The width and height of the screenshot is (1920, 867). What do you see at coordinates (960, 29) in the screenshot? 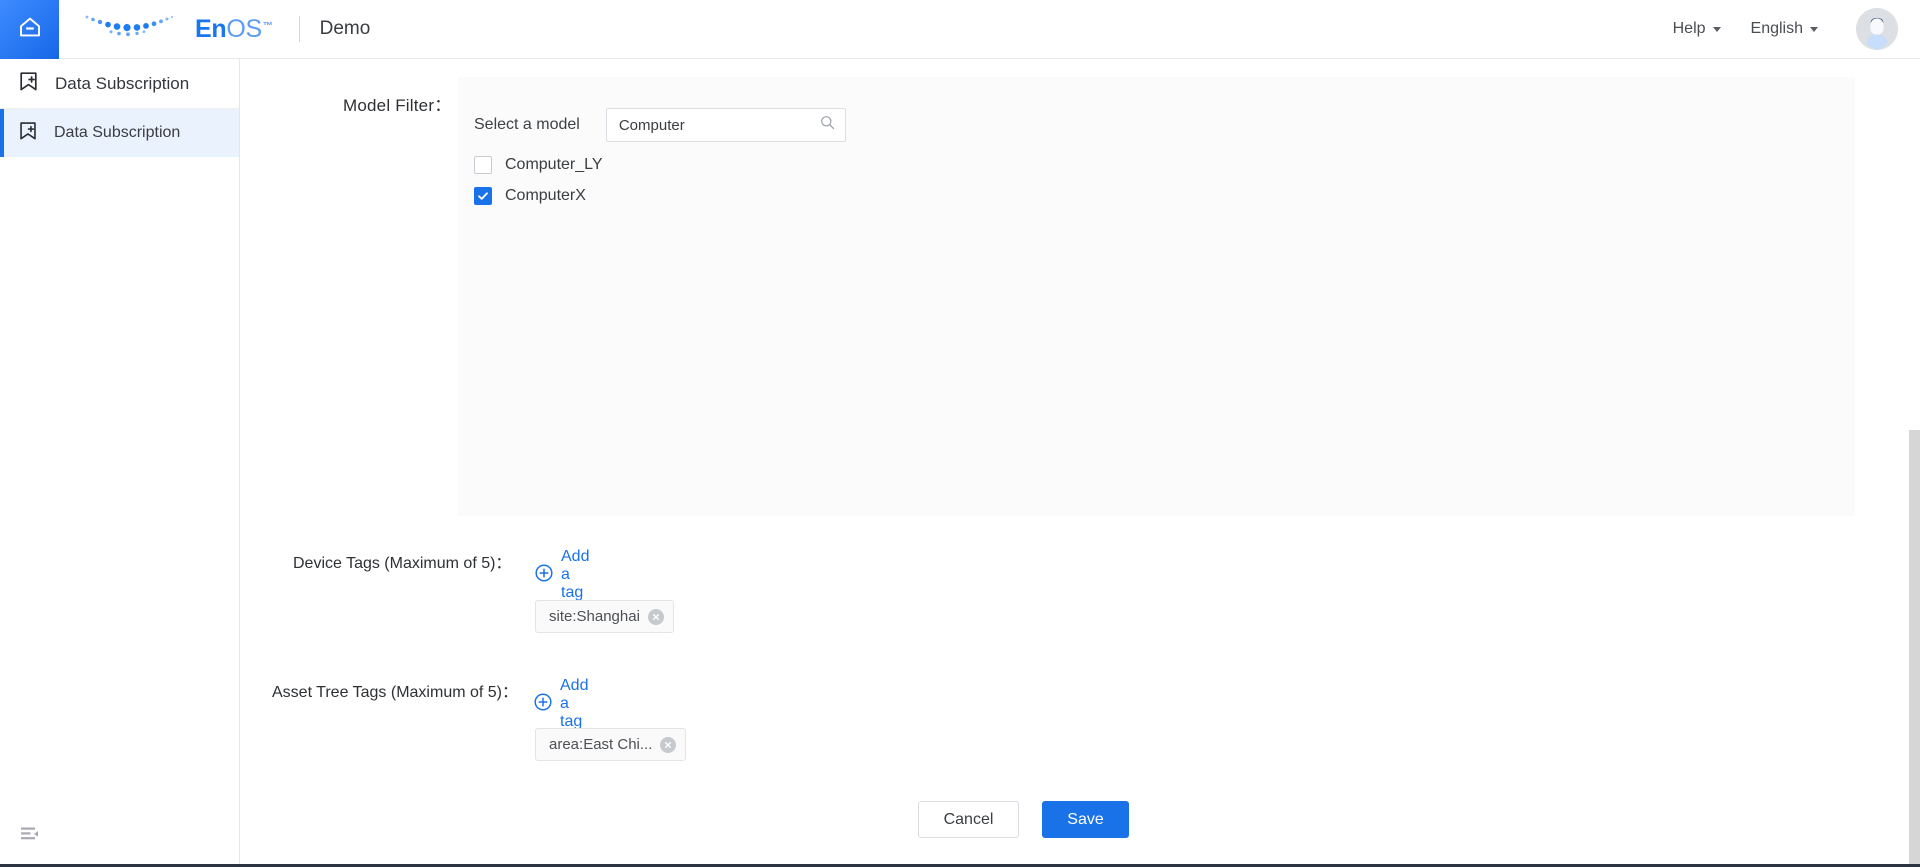
I see `top-bar: En OS ™ Demo Help English` at bounding box center [960, 29].